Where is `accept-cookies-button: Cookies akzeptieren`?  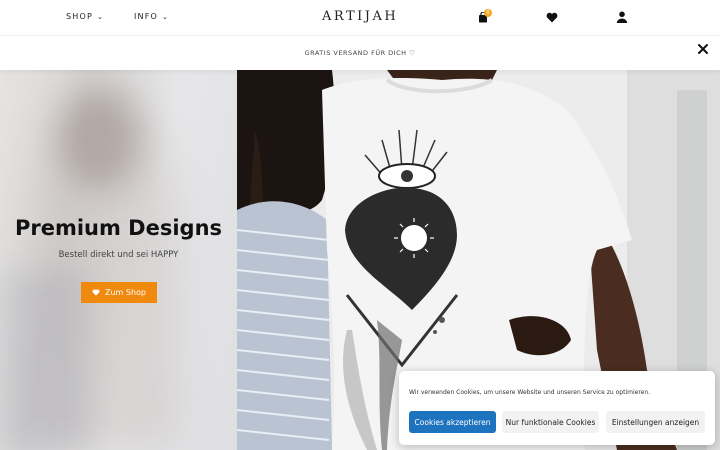 accept-cookies-button: Cookies akzeptieren is located at coordinates (452, 422).